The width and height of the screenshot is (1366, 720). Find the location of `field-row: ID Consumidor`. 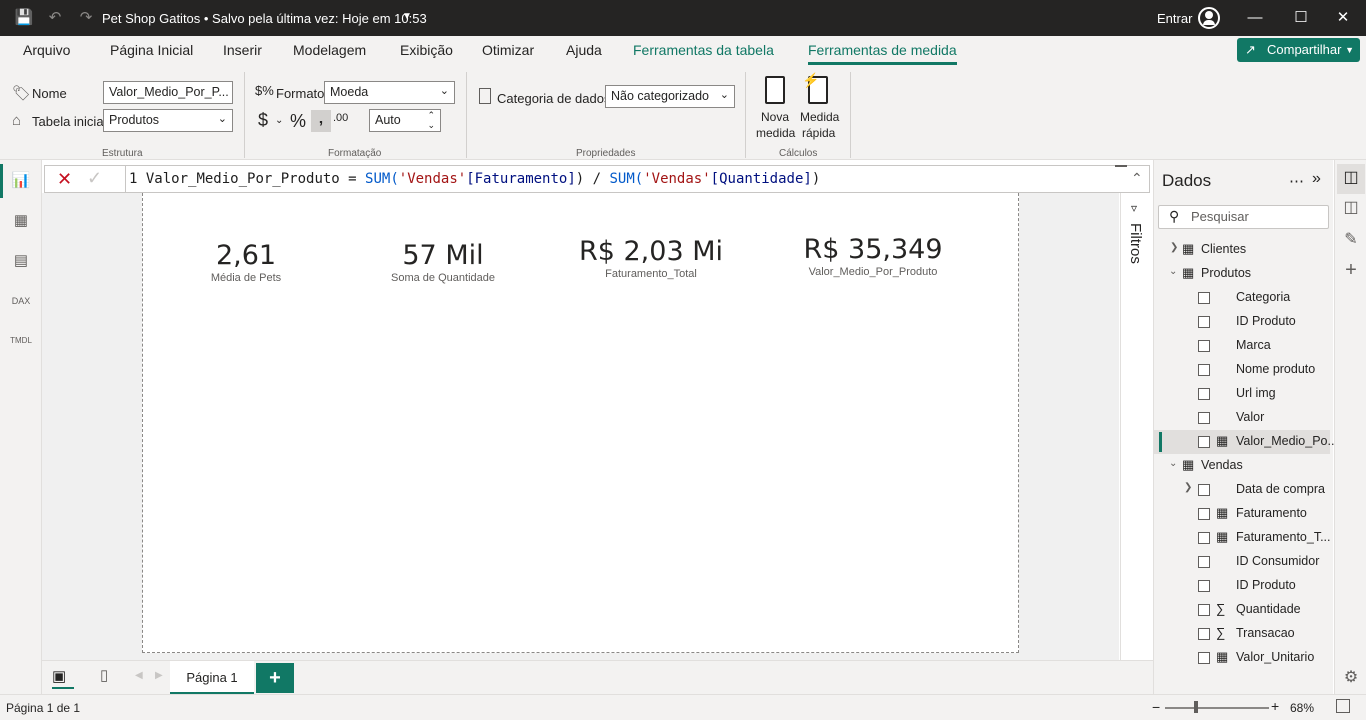

field-row: ID Consumidor is located at coordinates (1242, 562).